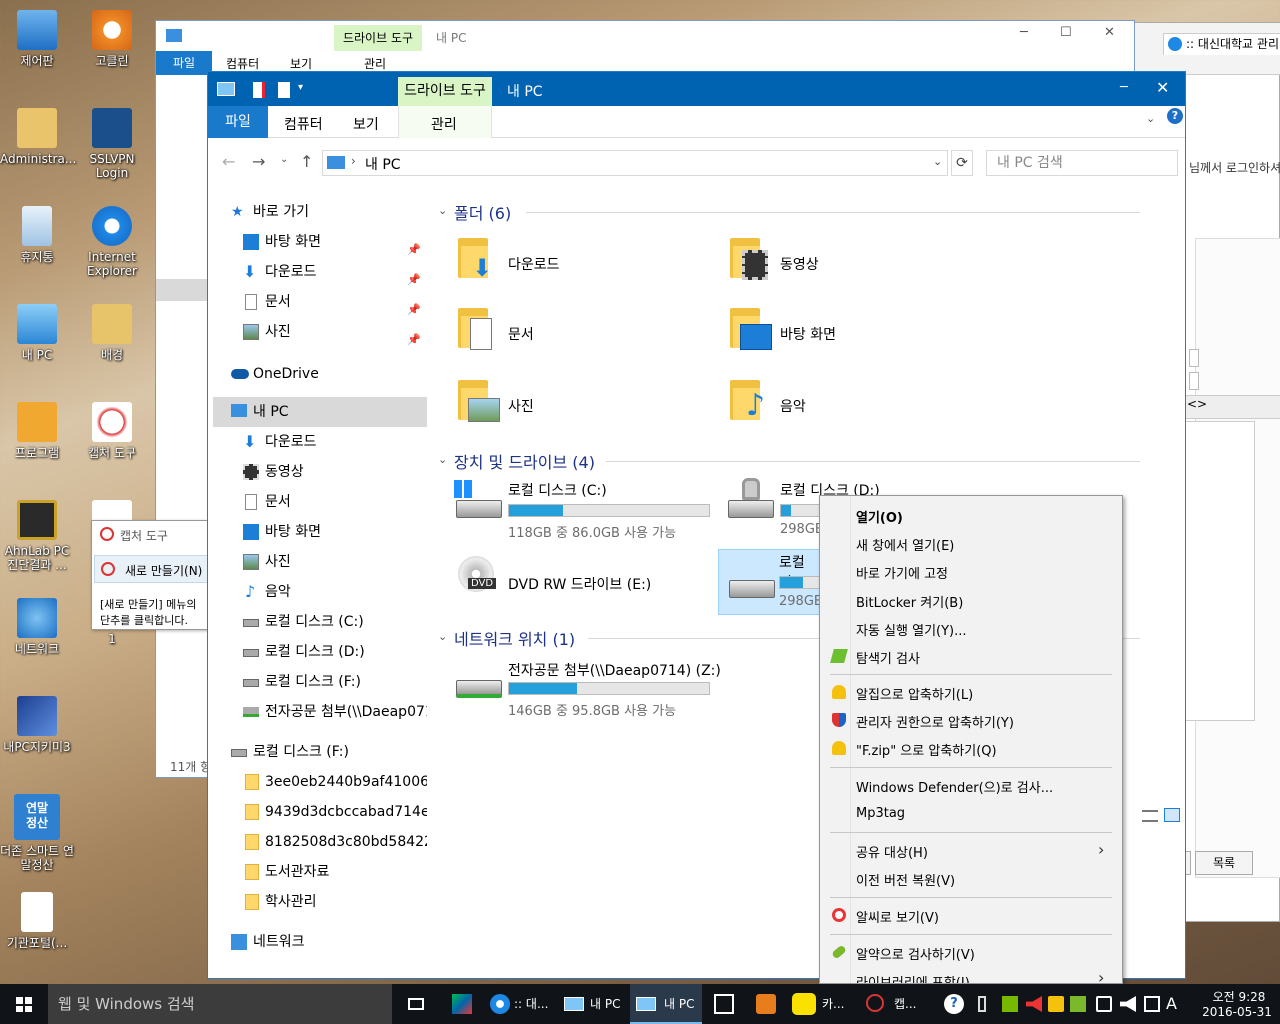 Image resolution: width=1280 pixels, height=1024 pixels. What do you see at coordinates (1128, 1004) in the screenshot?
I see `volume-icon` at bounding box center [1128, 1004].